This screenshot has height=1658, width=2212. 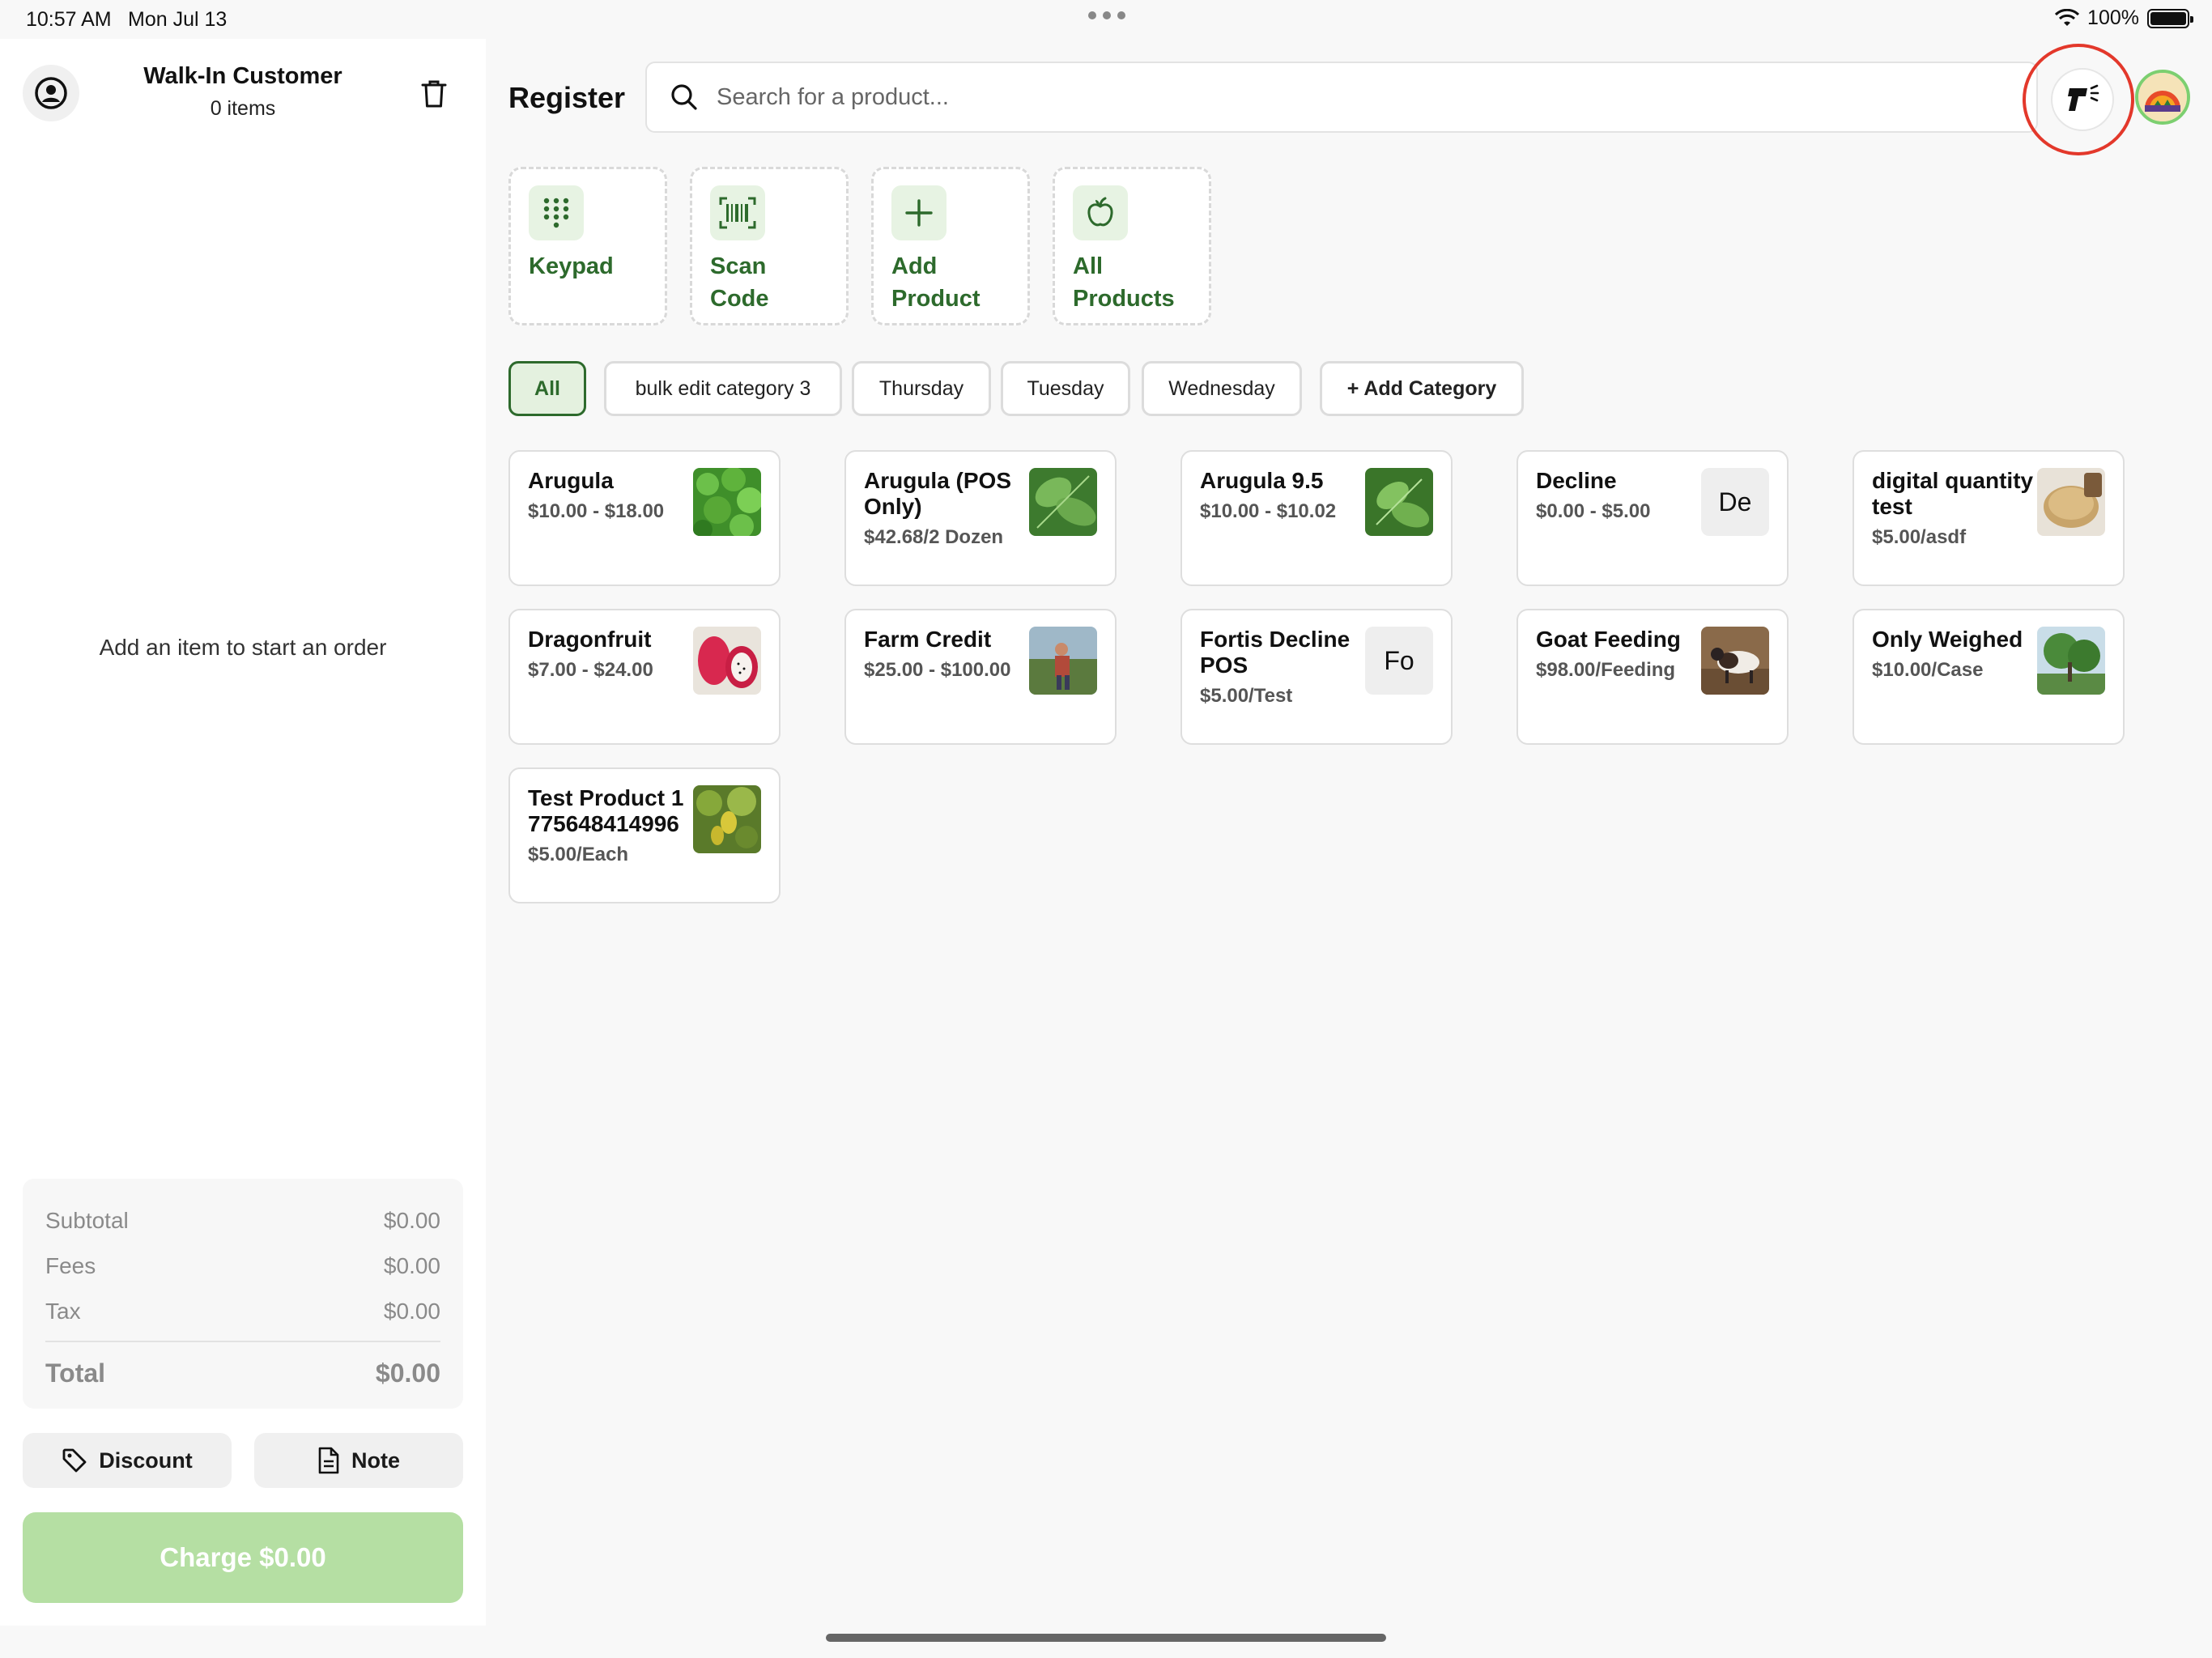 I want to click on tag-icon, so click(x=75, y=1460).